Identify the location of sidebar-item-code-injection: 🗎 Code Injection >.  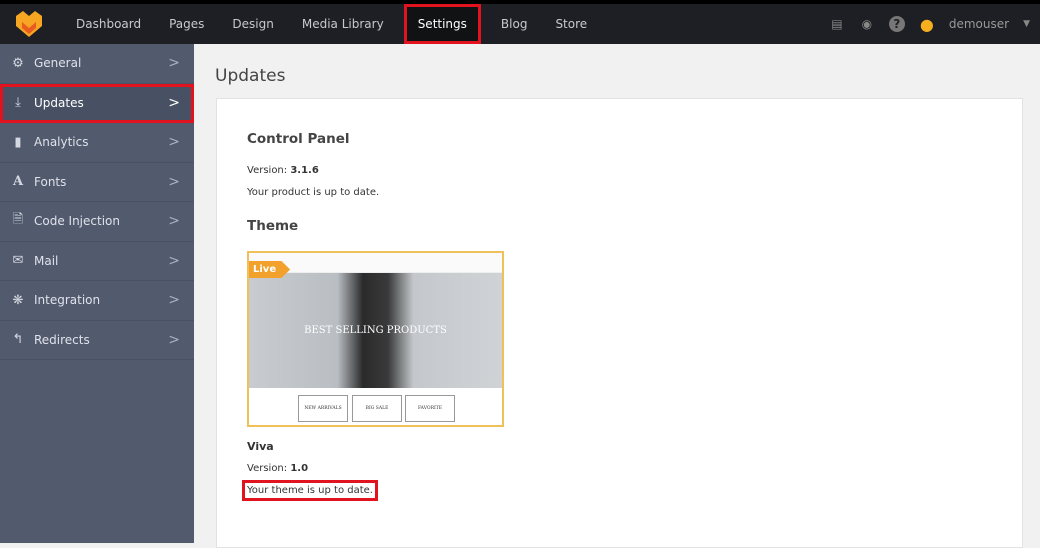
(97, 222).